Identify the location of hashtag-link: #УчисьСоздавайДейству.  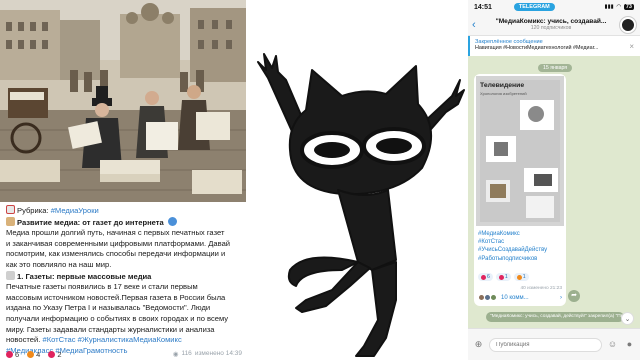
(521, 250).